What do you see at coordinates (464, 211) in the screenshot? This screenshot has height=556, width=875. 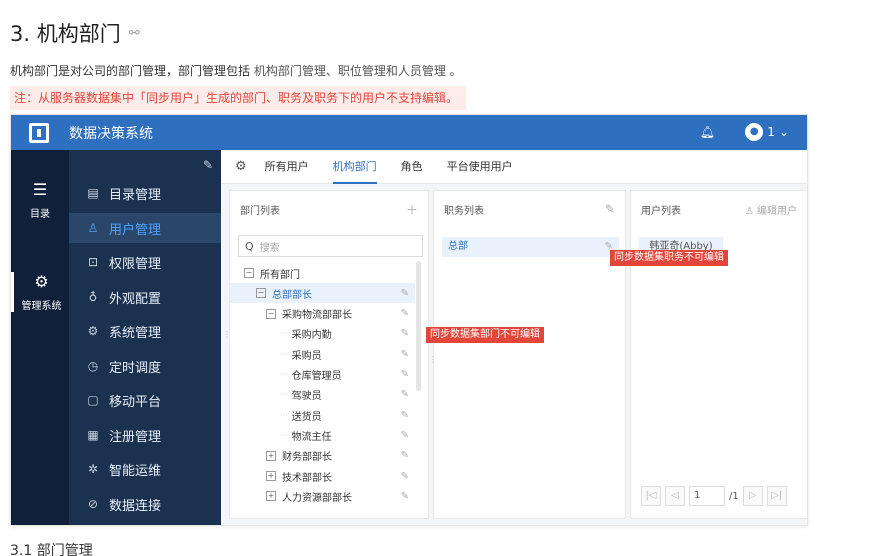 I see `position-panel-title: 职务列表` at bounding box center [464, 211].